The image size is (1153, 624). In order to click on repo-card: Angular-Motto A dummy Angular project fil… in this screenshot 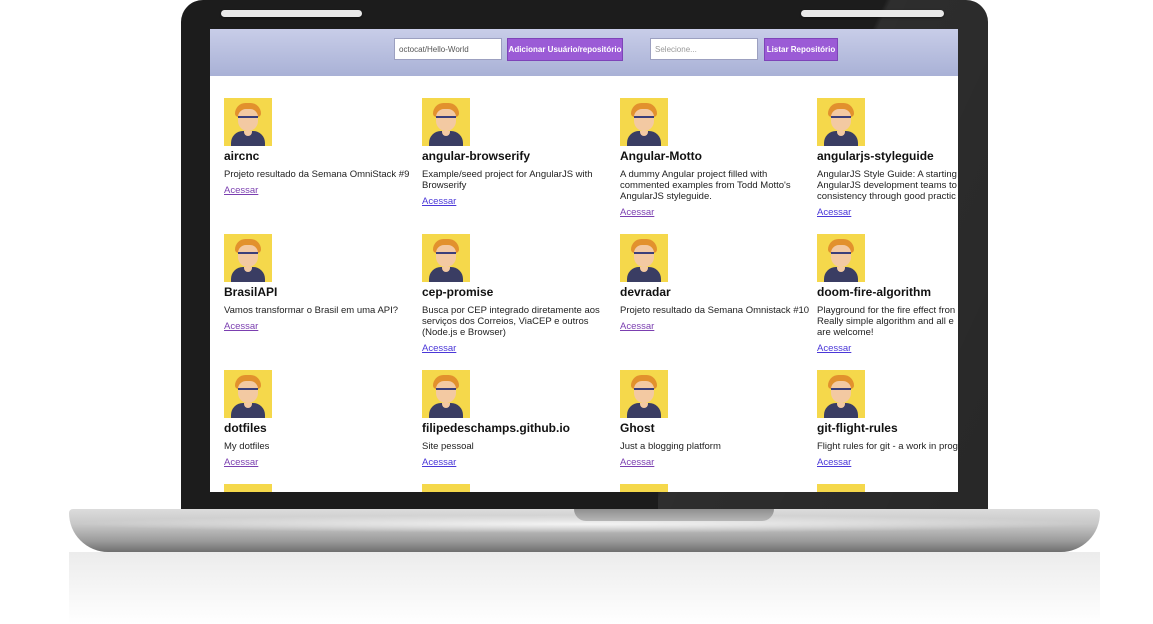, I will do `click(715, 159)`.